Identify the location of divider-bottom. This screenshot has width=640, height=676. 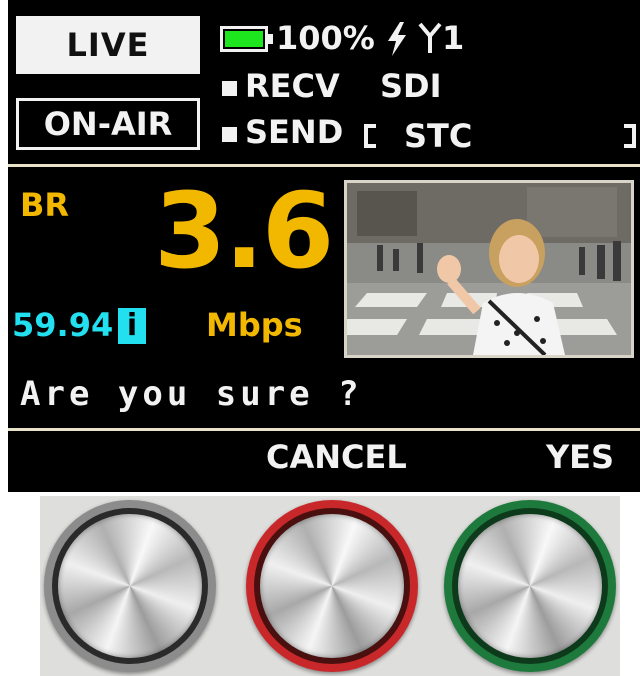
(324, 429).